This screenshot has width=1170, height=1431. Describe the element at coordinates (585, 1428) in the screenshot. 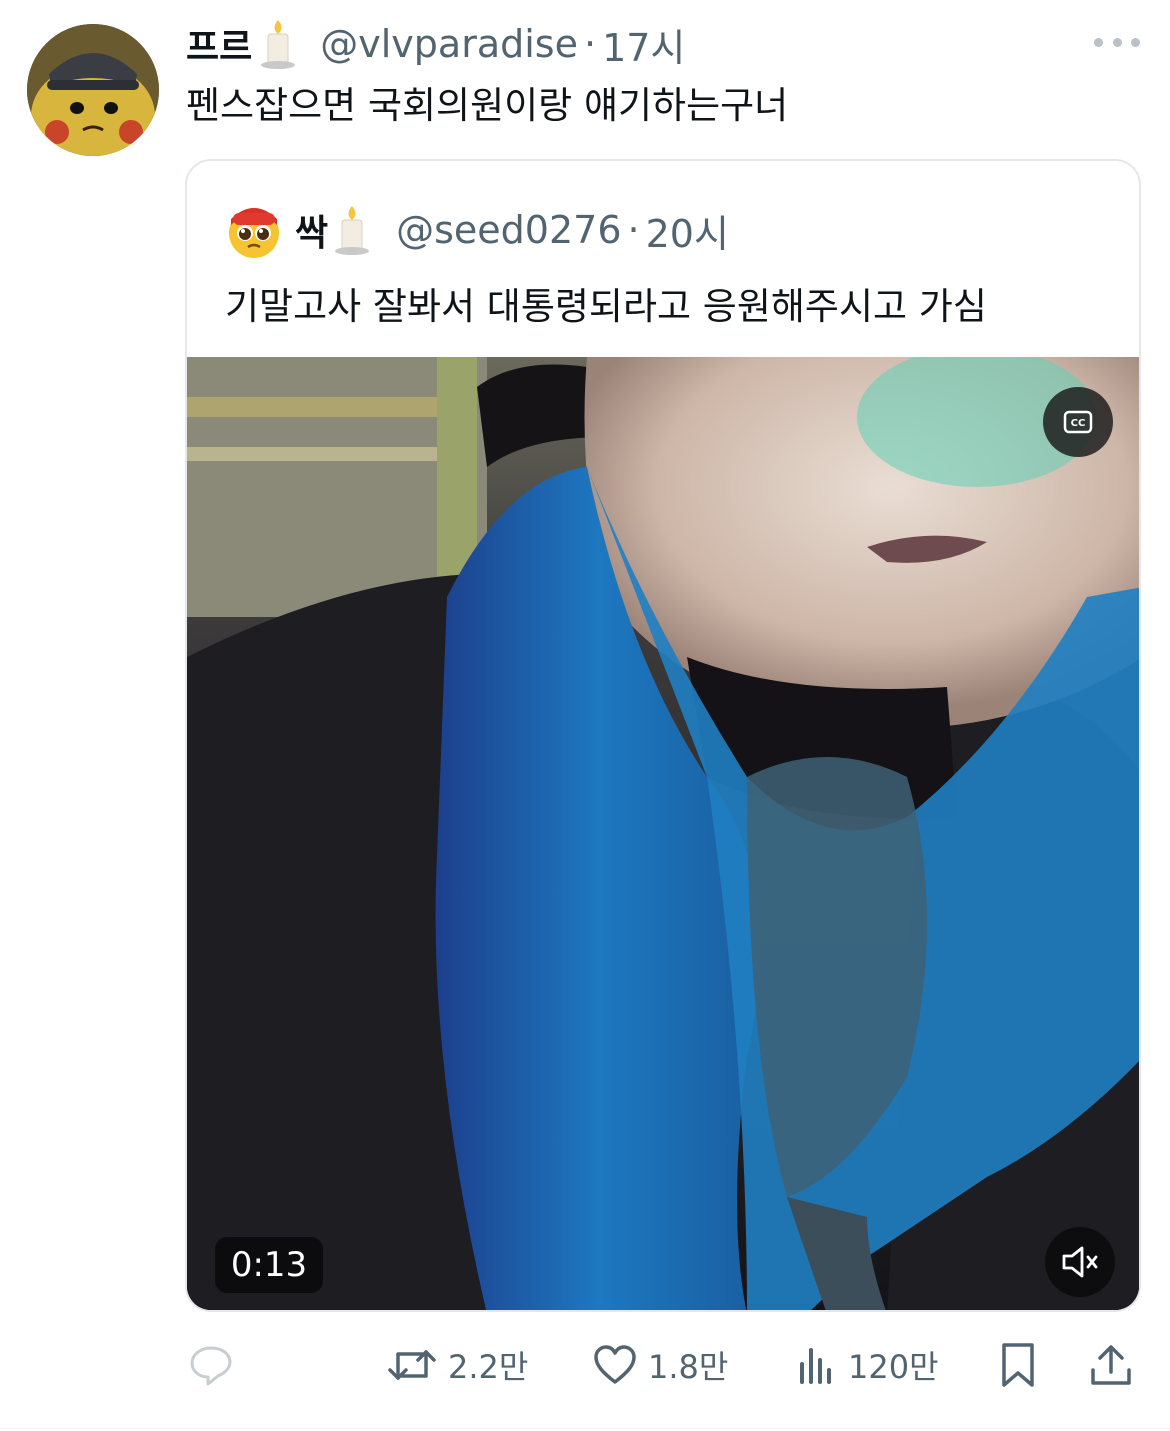

I see `divider` at that location.